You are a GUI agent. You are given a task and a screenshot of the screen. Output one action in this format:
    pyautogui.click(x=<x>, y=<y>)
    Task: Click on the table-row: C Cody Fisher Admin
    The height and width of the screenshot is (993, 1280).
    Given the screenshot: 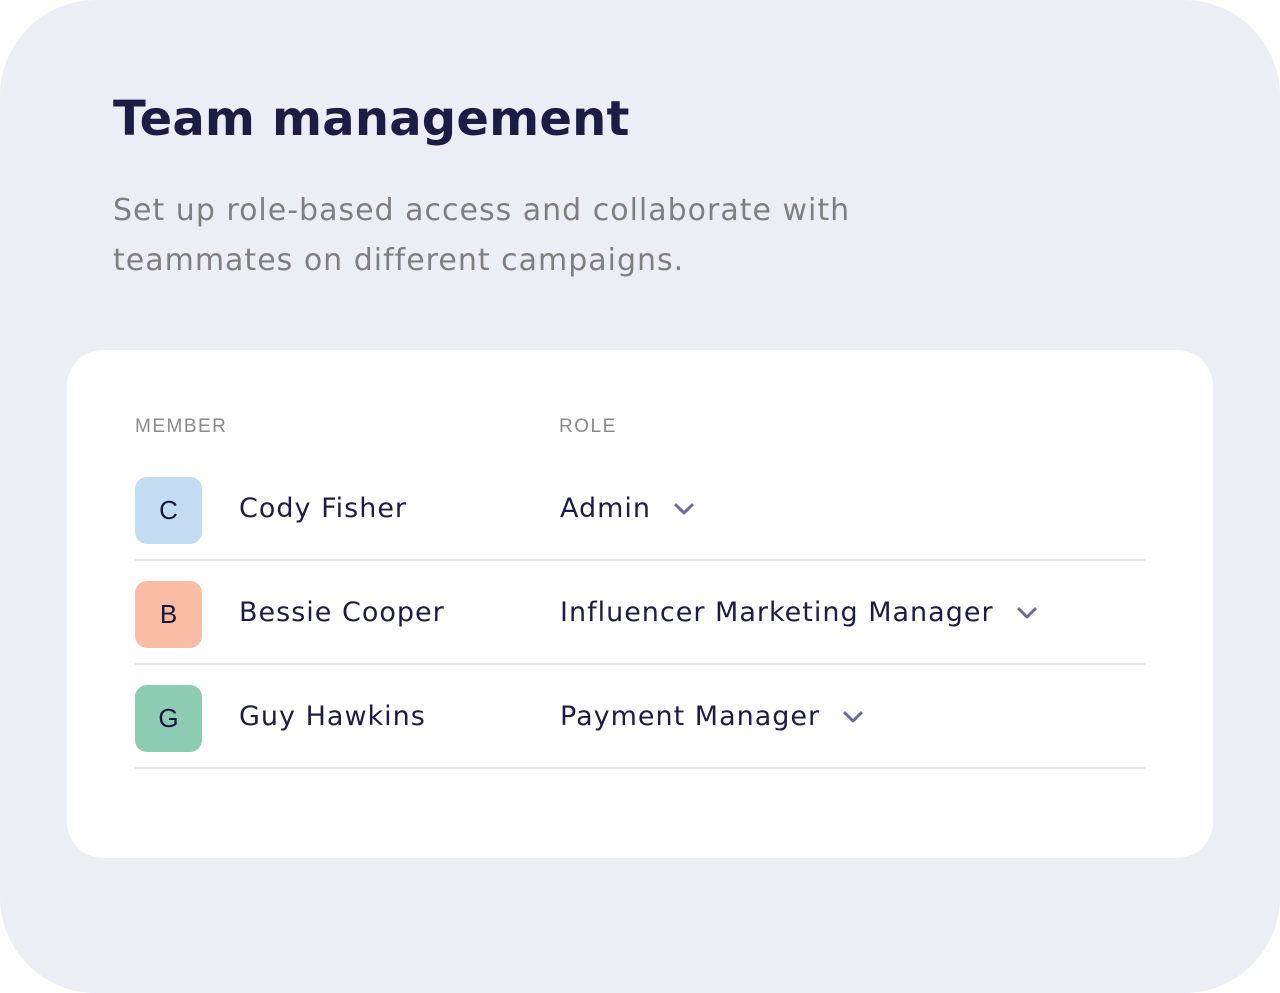 What is the action you would take?
    pyautogui.click(x=640, y=509)
    